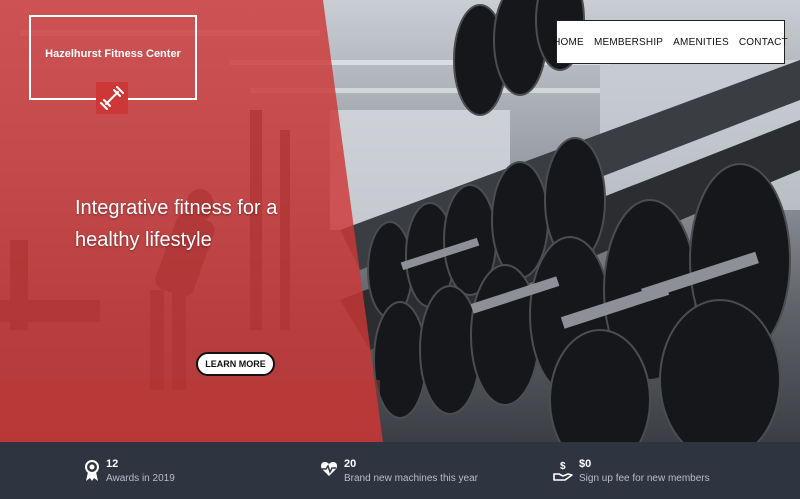 The height and width of the screenshot is (499, 800). Describe the element at coordinates (628, 42) in the screenshot. I see `nav-membership-link: MEMBERSHIP` at that location.